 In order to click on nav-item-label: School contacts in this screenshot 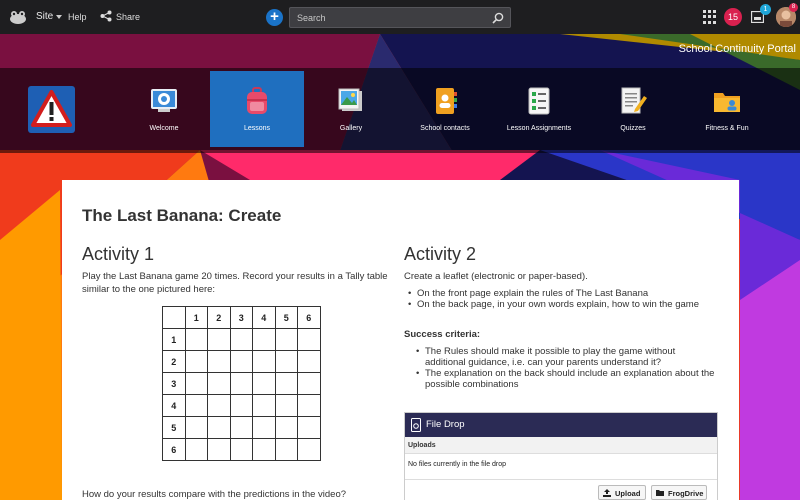, I will do `click(445, 128)`.